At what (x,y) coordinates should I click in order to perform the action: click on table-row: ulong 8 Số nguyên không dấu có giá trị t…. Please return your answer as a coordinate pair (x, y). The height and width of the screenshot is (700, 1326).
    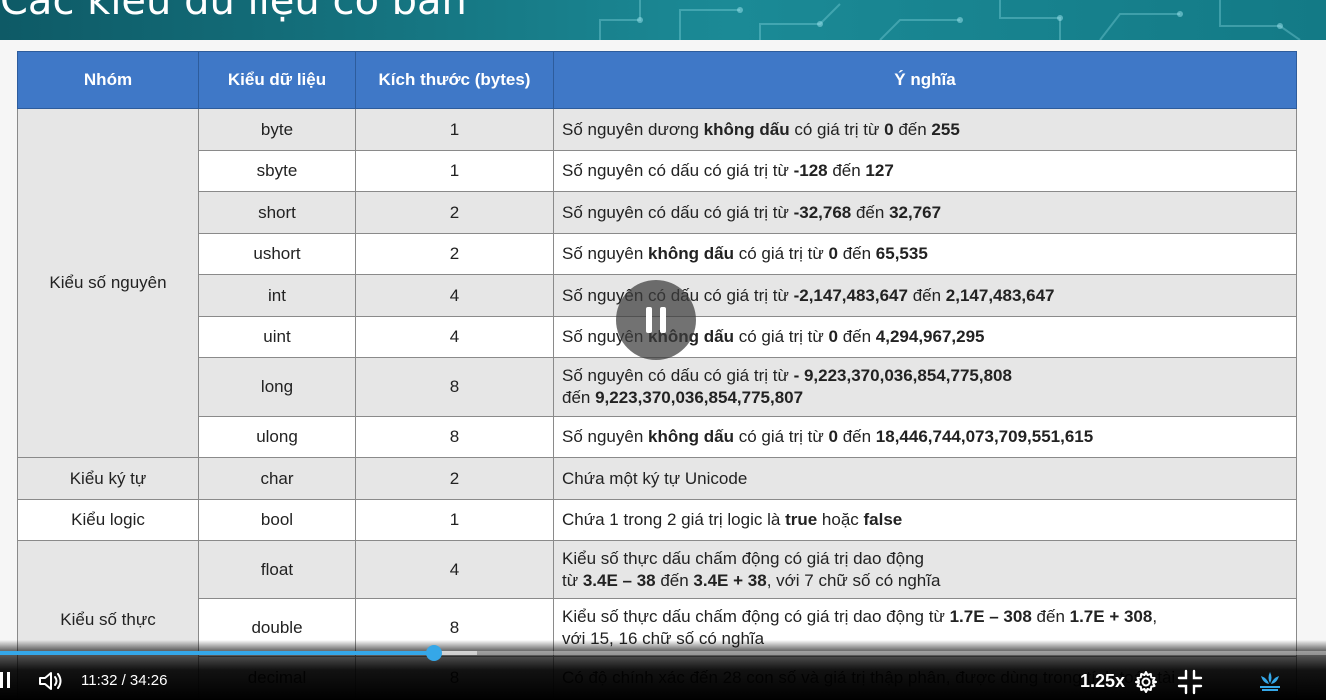
    Looking at the image, I should click on (657, 437).